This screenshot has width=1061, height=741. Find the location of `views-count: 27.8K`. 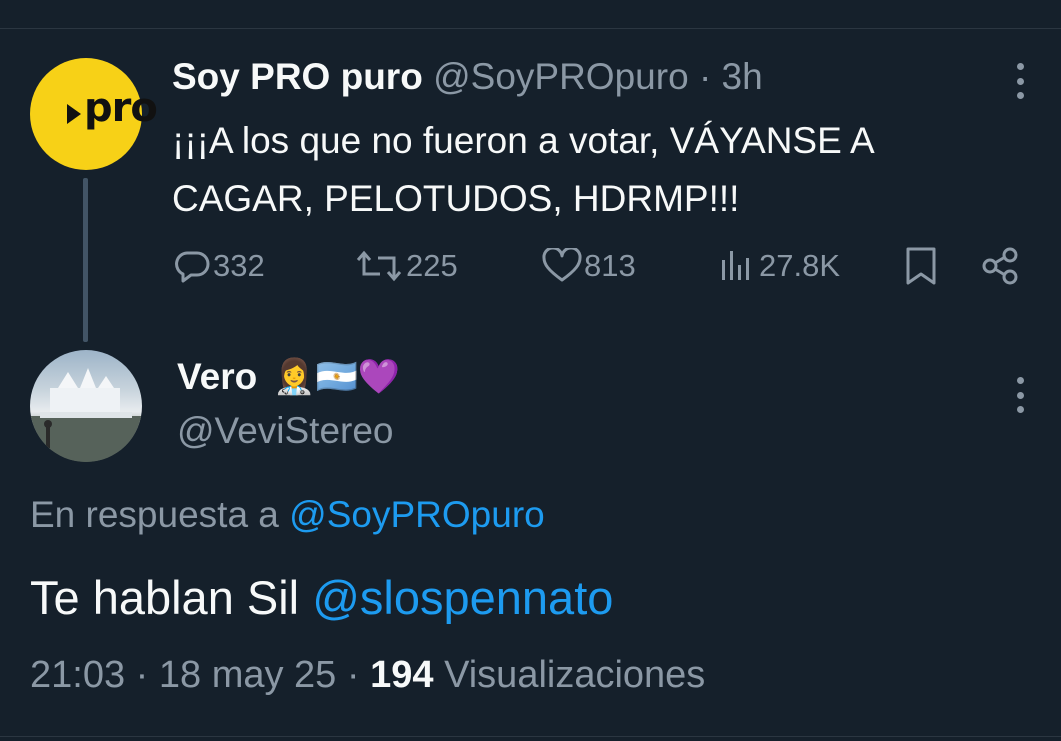

views-count: 27.8K is located at coordinates (800, 265).